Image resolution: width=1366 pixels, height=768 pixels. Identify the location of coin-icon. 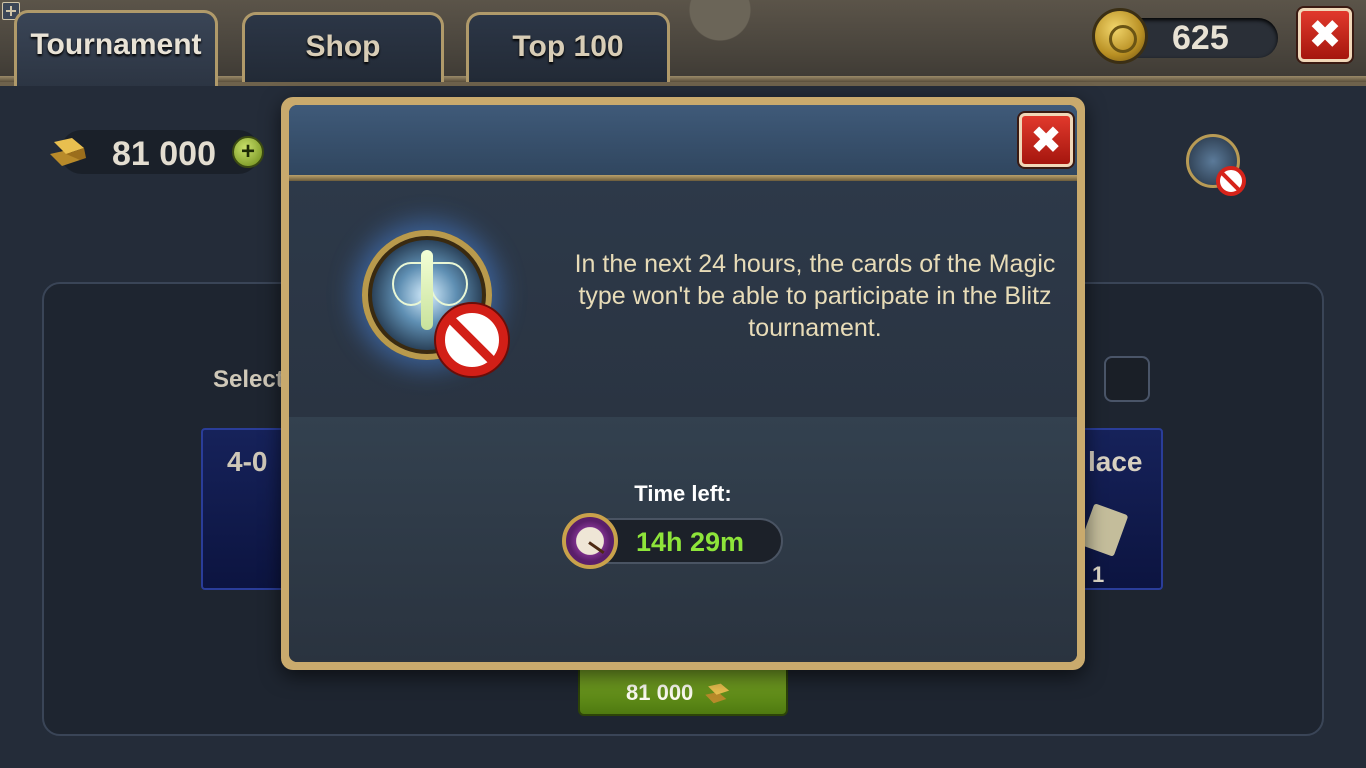
(1120, 36).